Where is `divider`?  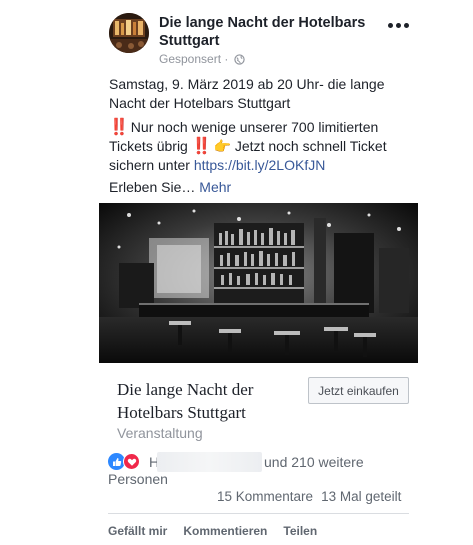
divider is located at coordinates (258, 513).